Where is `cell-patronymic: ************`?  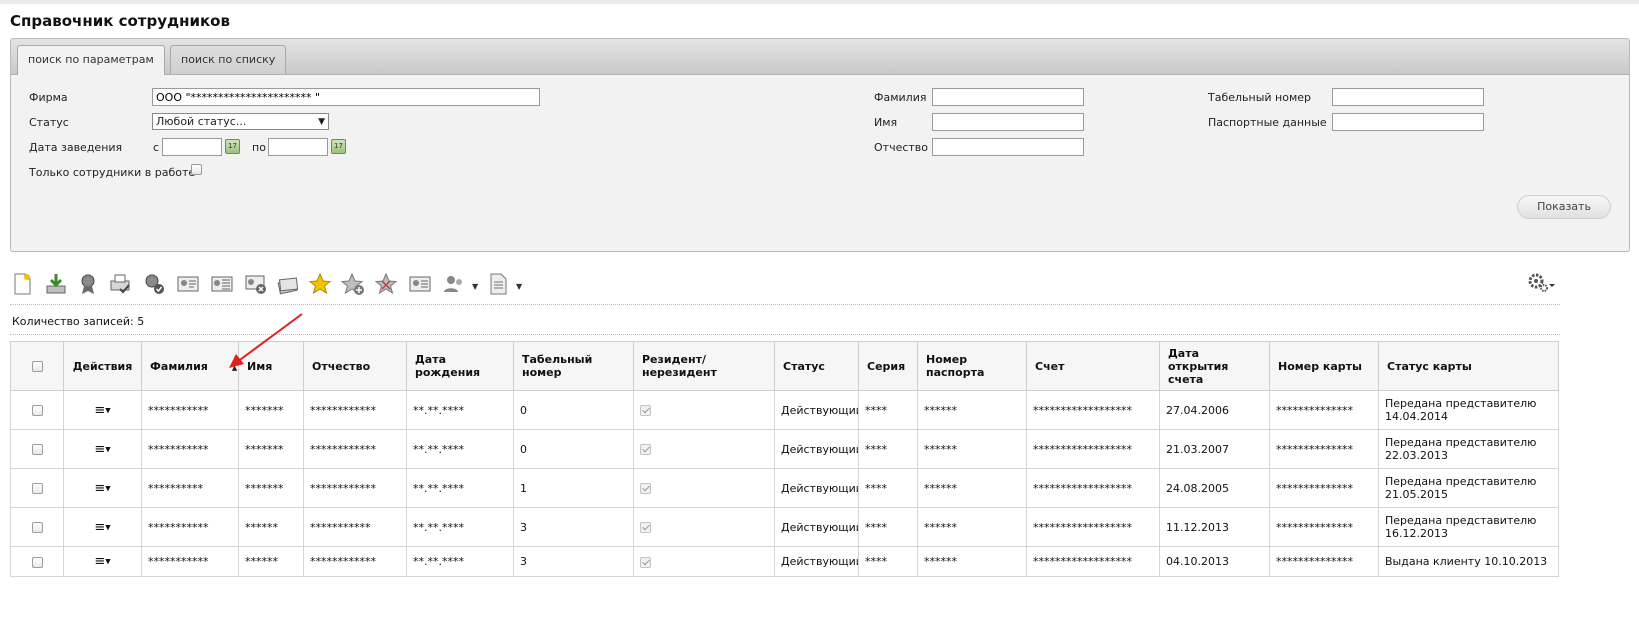 cell-patronymic: ************ is located at coordinates (355, 410).